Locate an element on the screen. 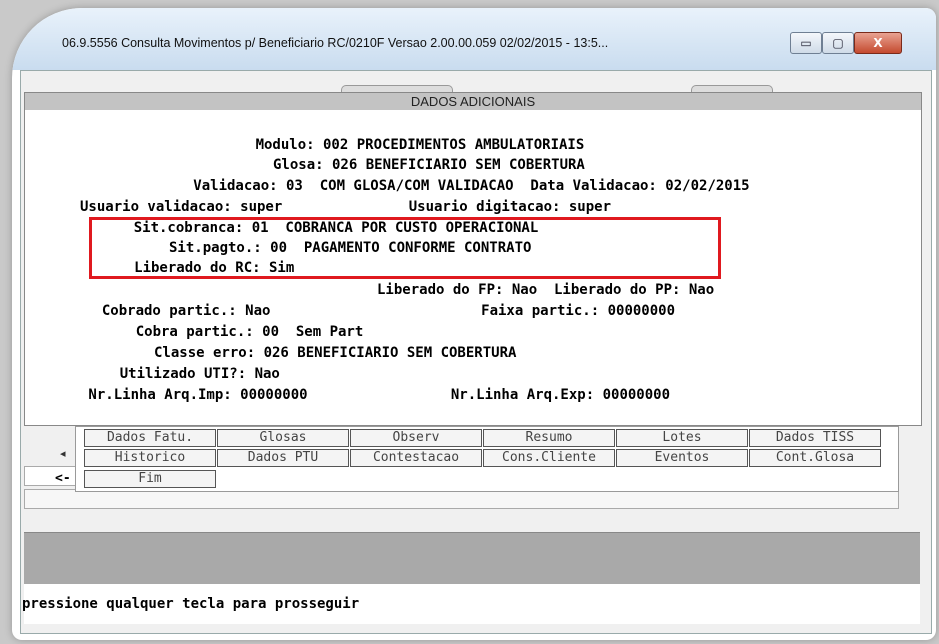 This screenshot has height=644, width=939. separator-bar is located at coordinates (472, 558).